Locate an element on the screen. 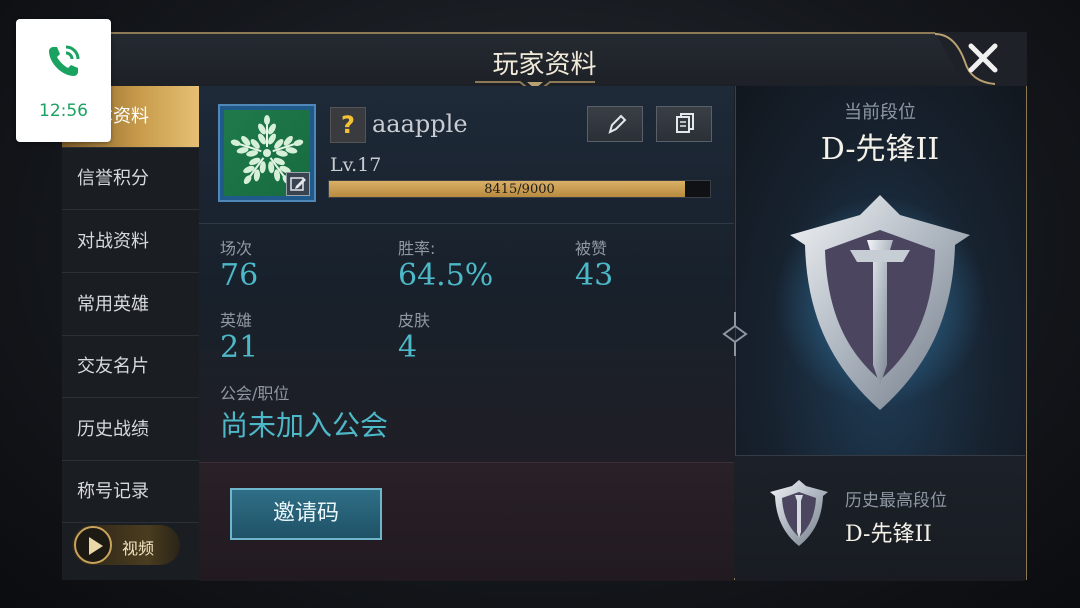  copy-button is located at coordinates (684, 124).